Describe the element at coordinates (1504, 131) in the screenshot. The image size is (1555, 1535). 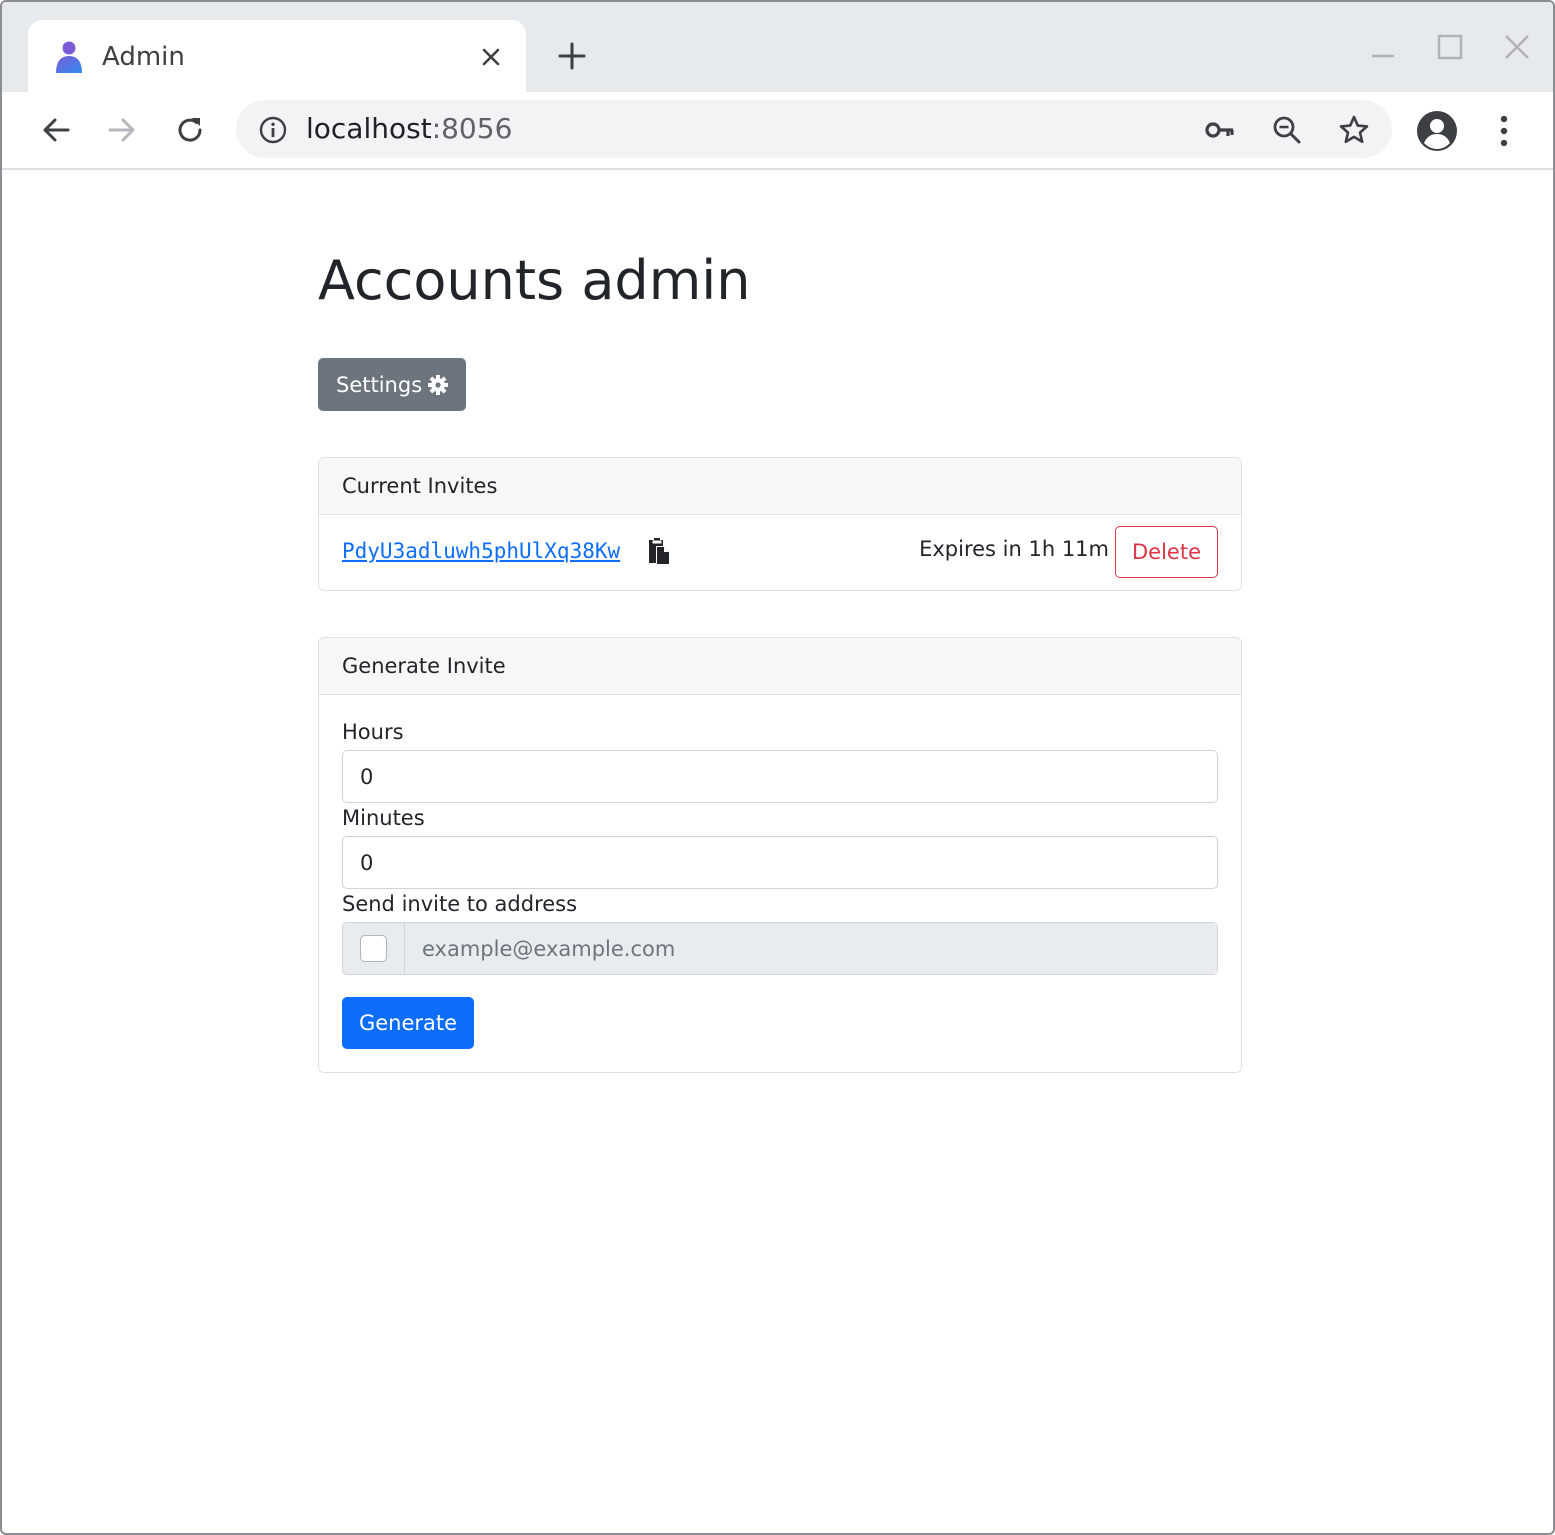
I see `more-menu-icon` at that location.